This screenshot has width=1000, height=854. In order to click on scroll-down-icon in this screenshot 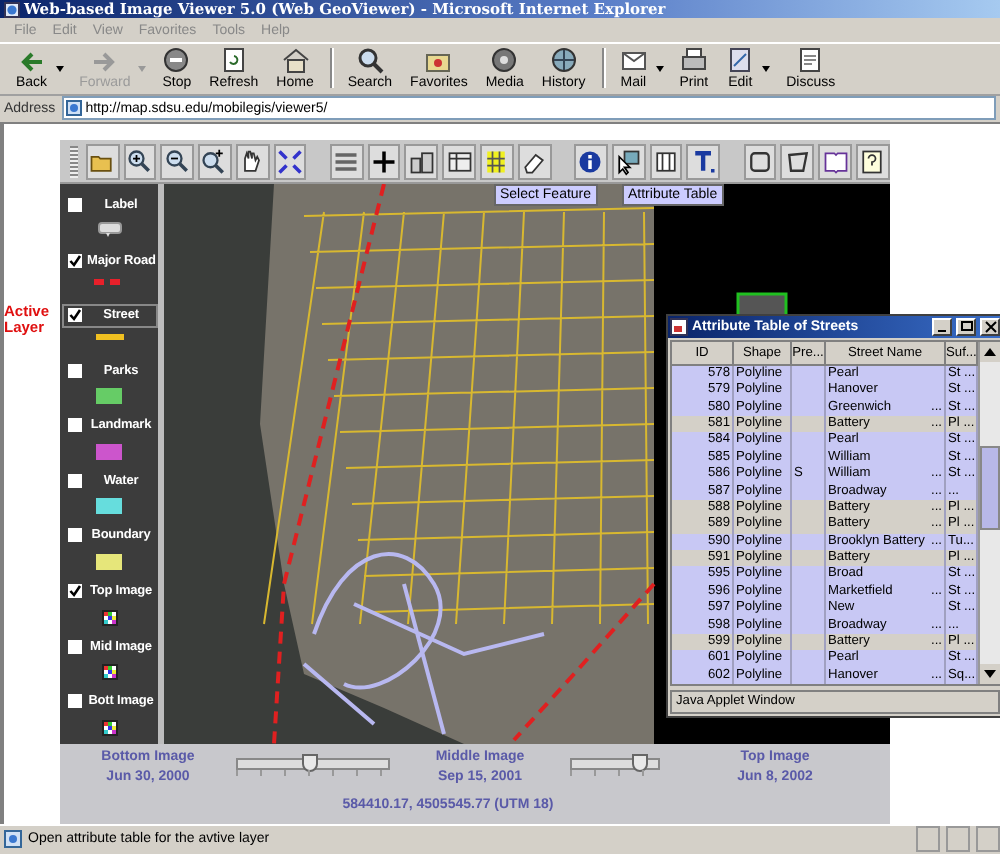, I will do `click(990, 674)`.